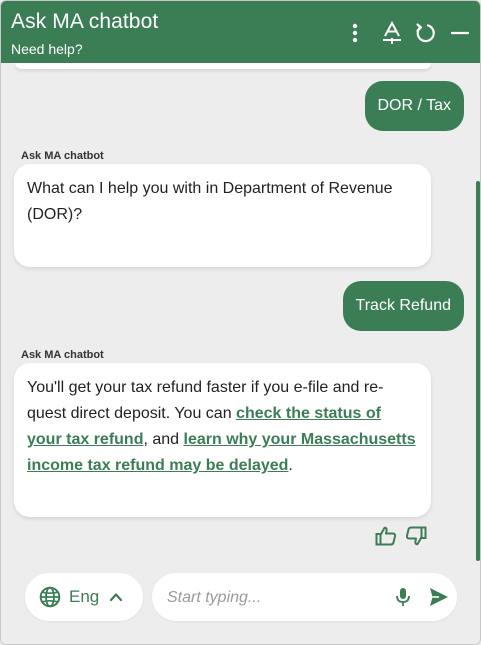  I want to click on language-selector: Eng, so click(84, 597).